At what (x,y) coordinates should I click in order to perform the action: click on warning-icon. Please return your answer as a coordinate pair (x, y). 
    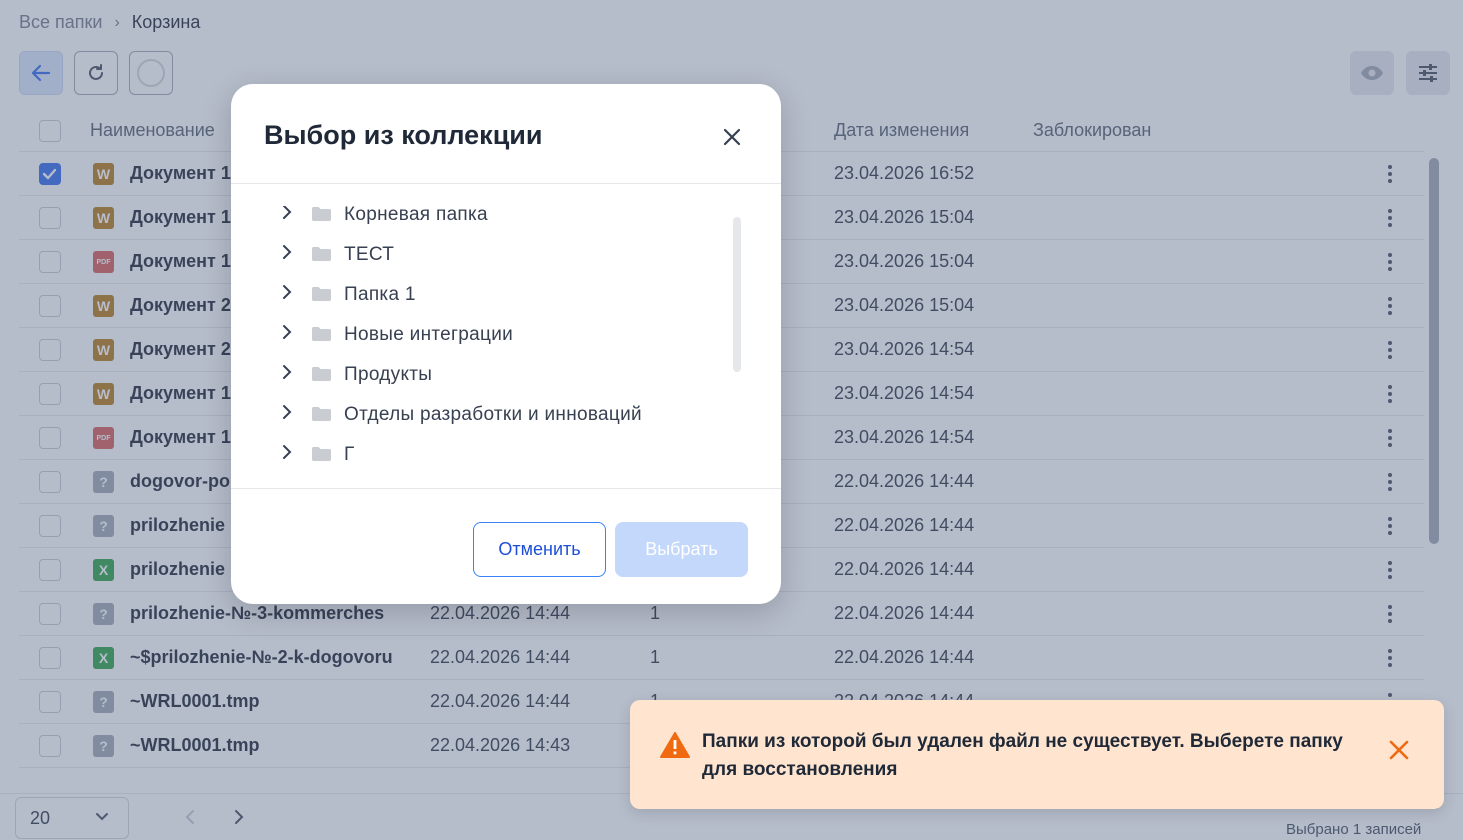
    Looking at the image, I should click on (675, 745).